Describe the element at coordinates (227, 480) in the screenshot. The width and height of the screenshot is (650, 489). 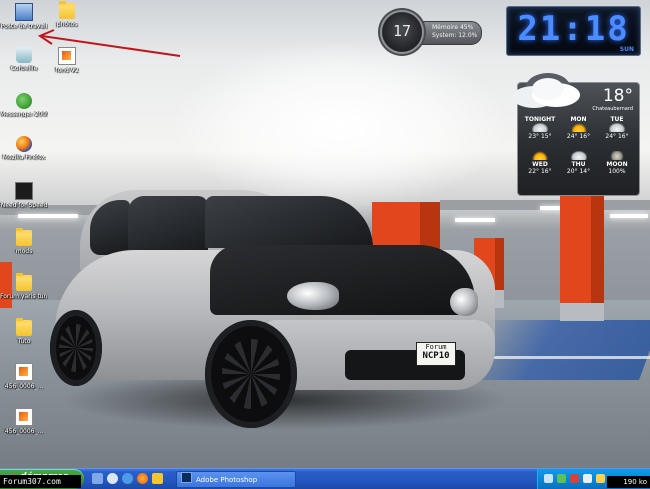
I see `taskbar-window-title: Adobe Photoshop` at that location.